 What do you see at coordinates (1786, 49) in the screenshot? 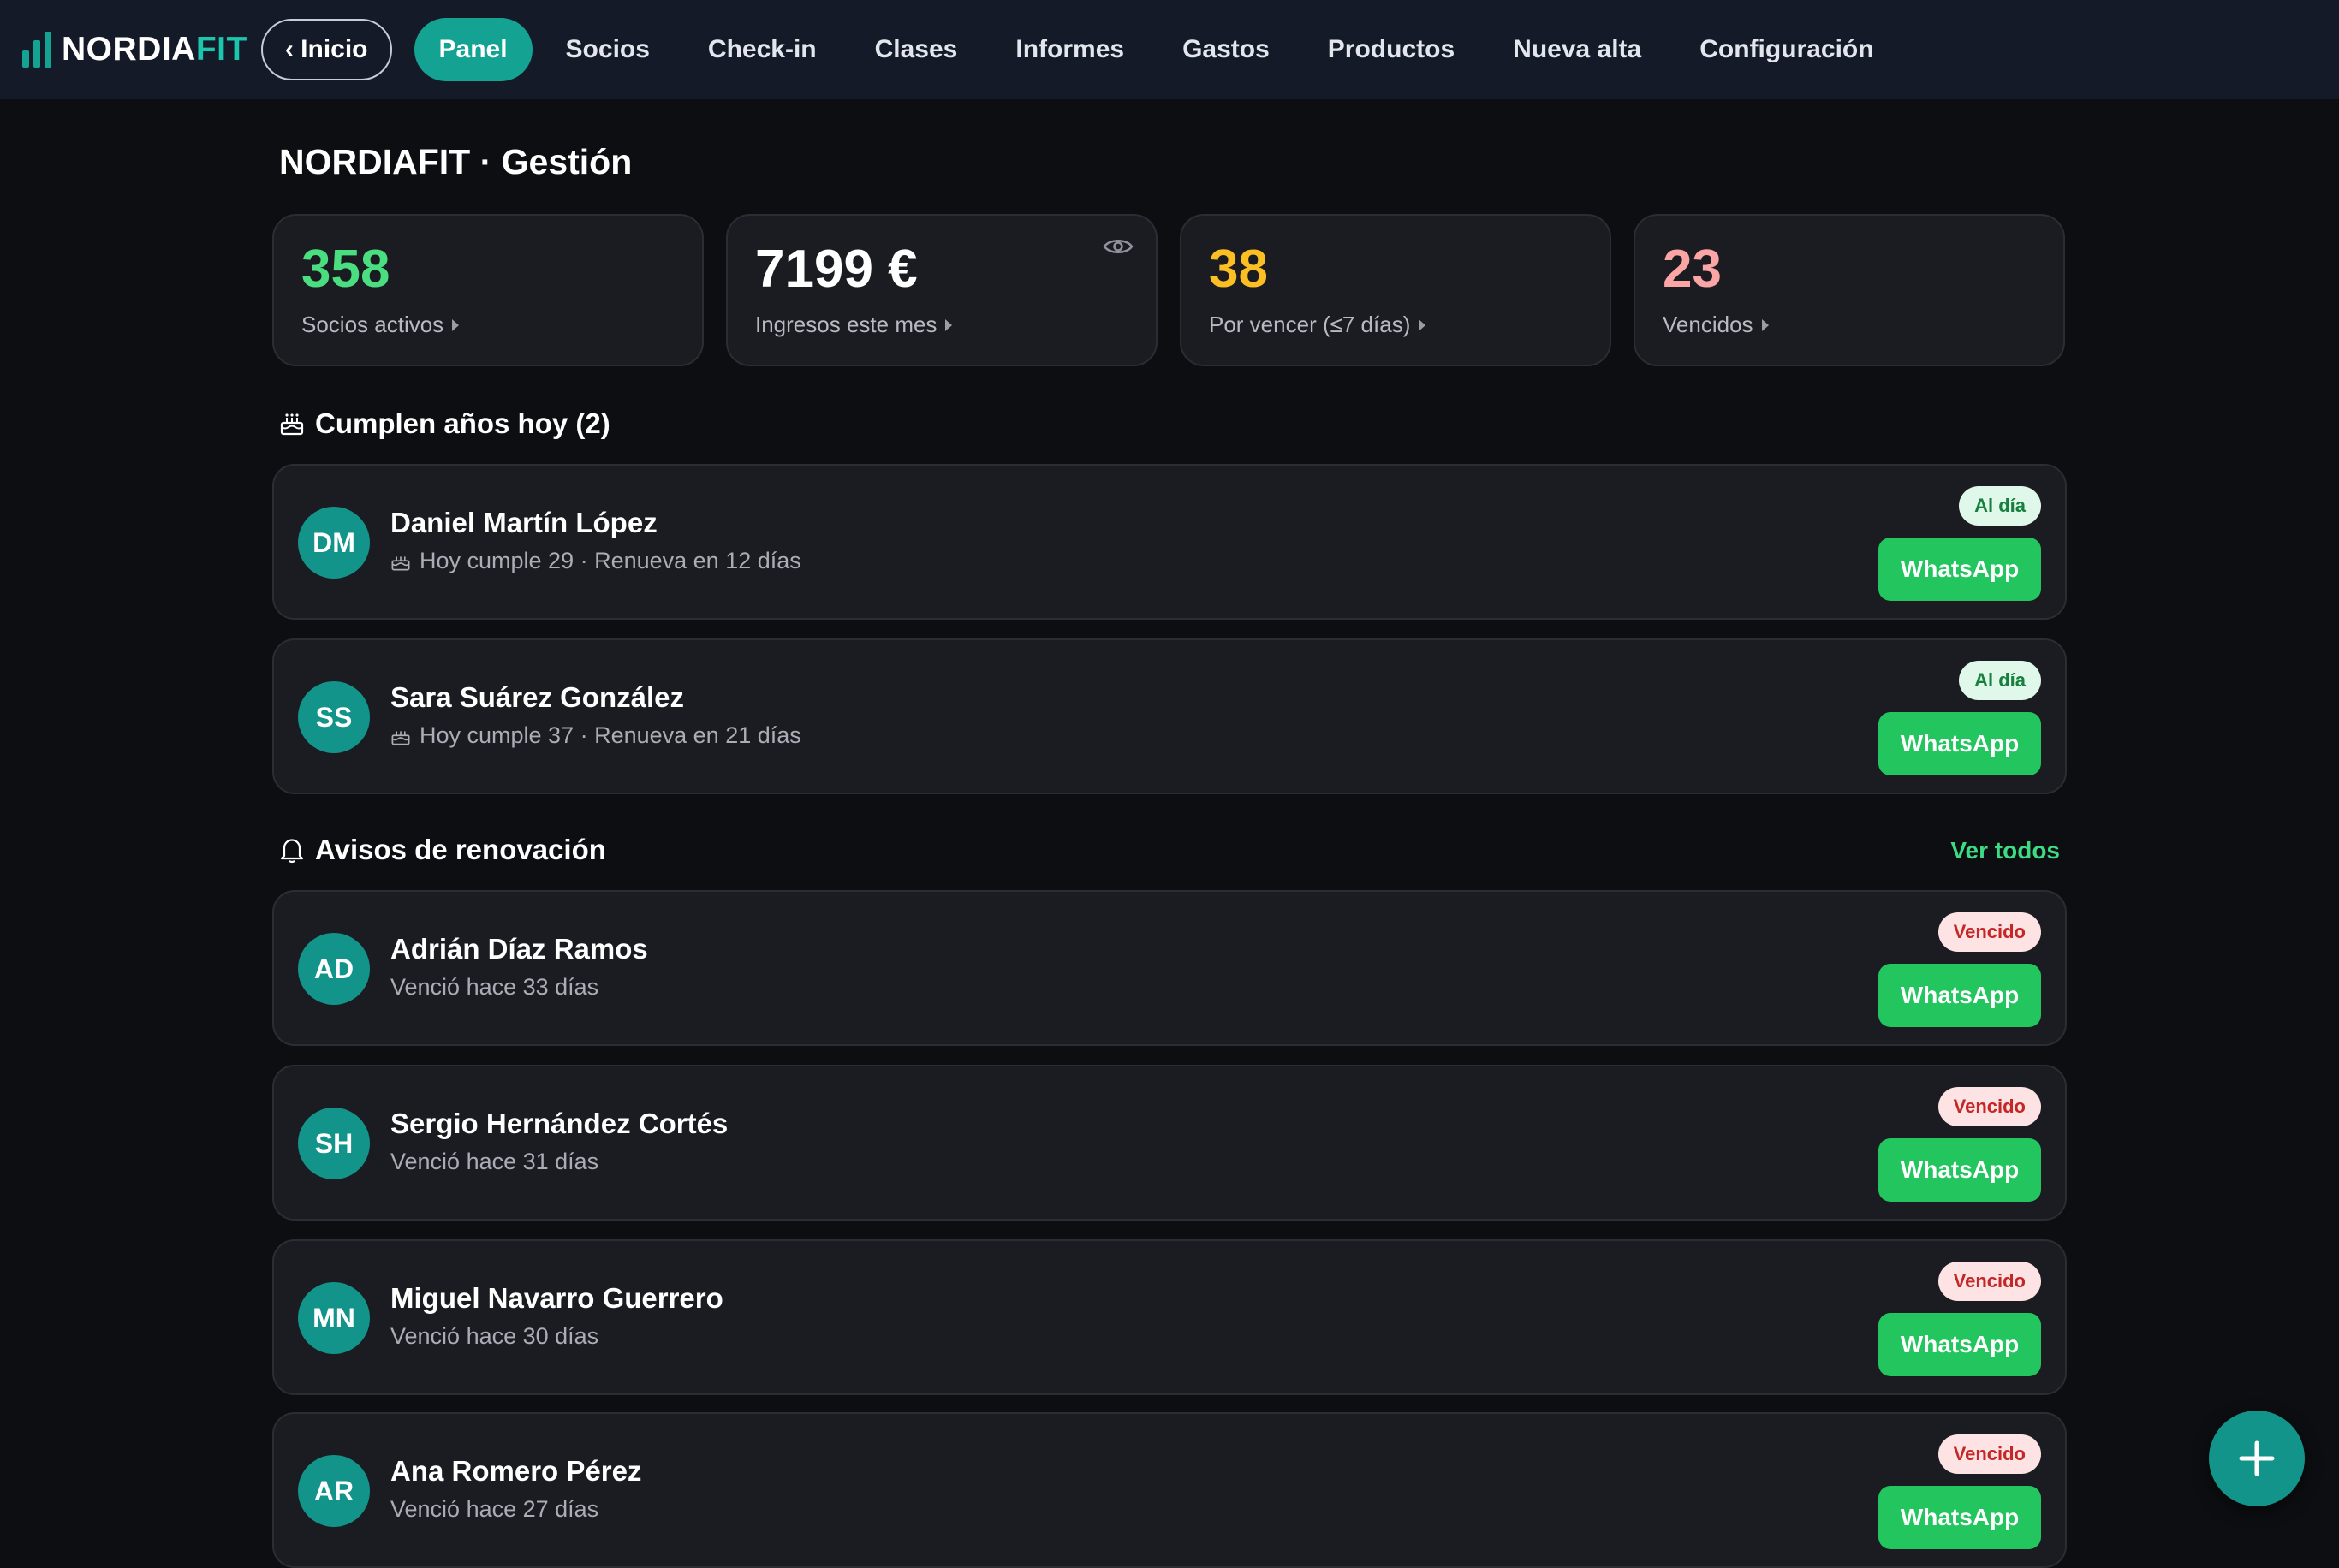
I see `nav-configuracion: Configuración` at bounding box center [1786, 49].